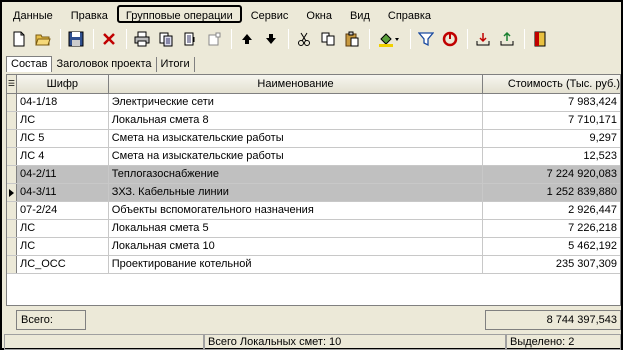 This screenshot has width=623, height=350. Describe the element at coordinates (63, 192) in the screenshot. I see `cell-code: 04-3/11` at that location.